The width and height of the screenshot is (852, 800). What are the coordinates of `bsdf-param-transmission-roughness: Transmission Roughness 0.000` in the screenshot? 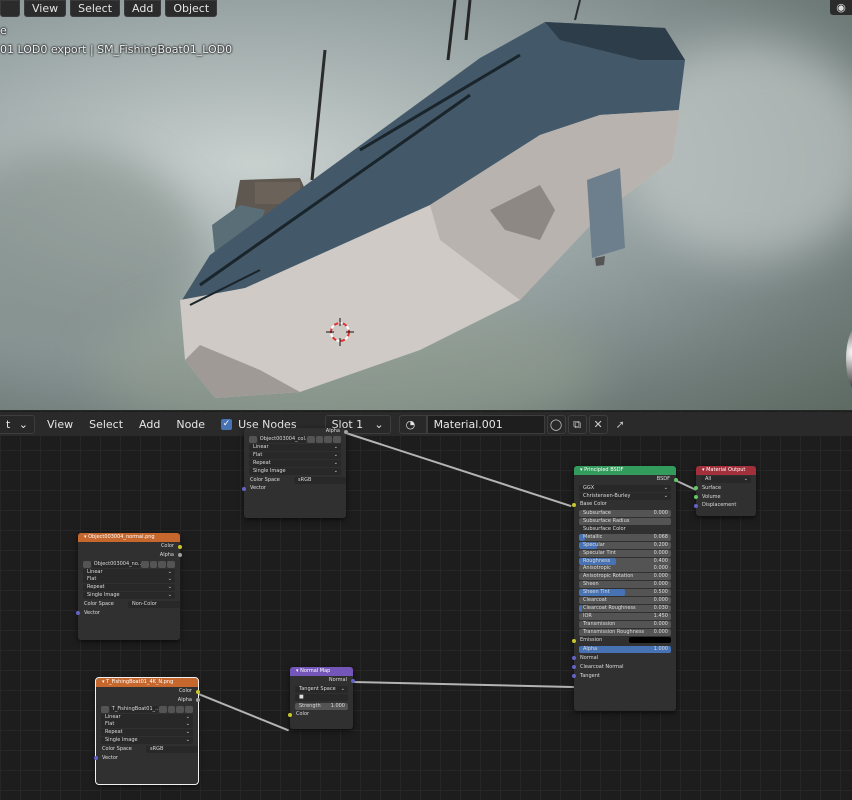 It's located at (625, 632).